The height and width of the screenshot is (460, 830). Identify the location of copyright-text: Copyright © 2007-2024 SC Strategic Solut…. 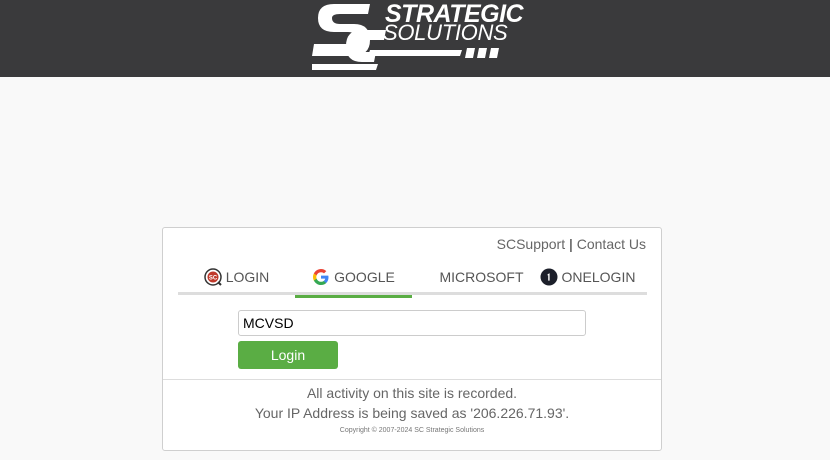
(412, 430).